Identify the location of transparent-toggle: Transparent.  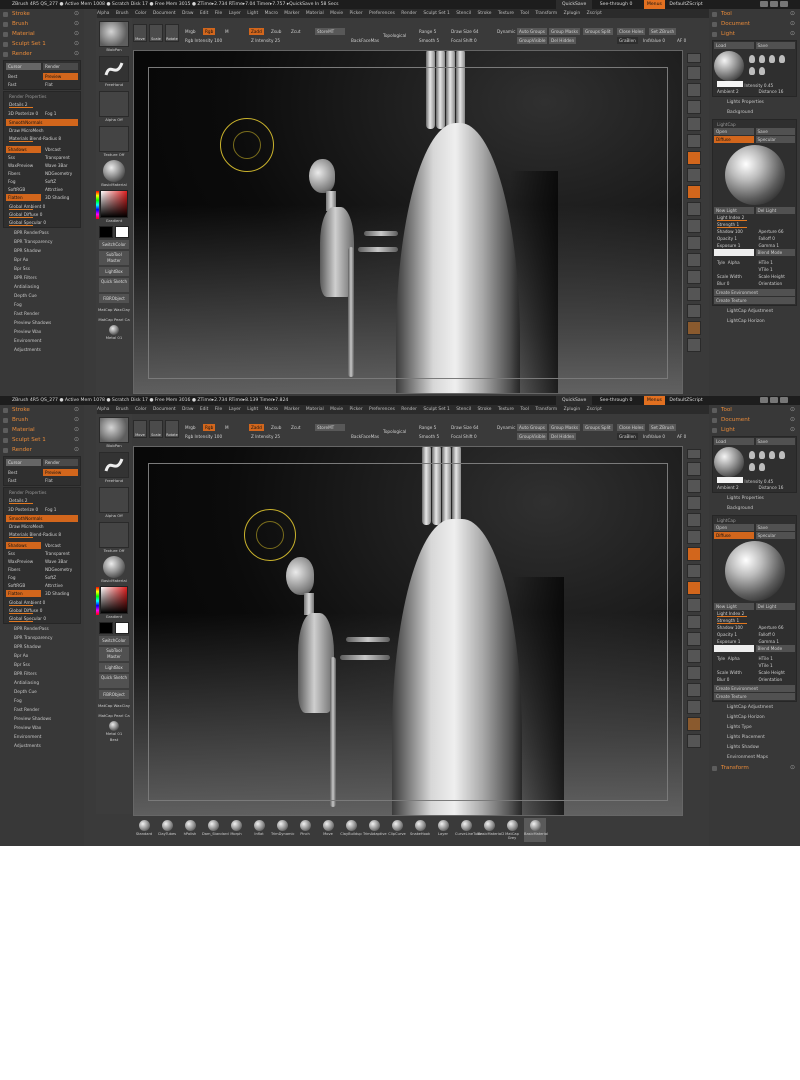
(60, 553).